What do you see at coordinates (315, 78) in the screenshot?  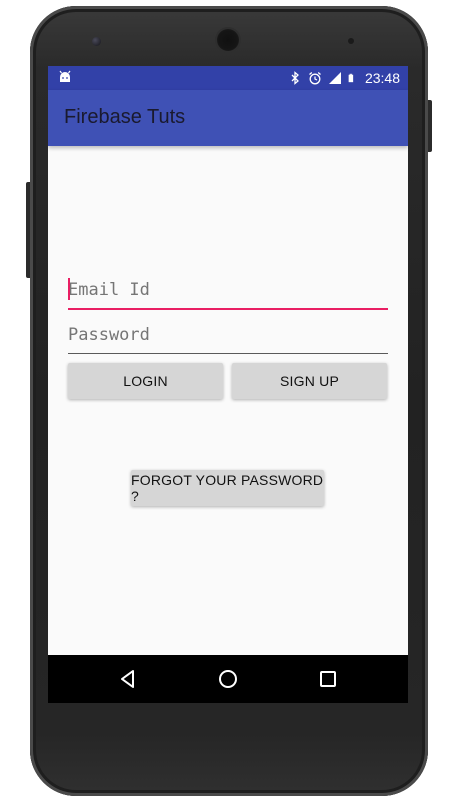 I see `alarm-icon` at bounding box center [315, 78].